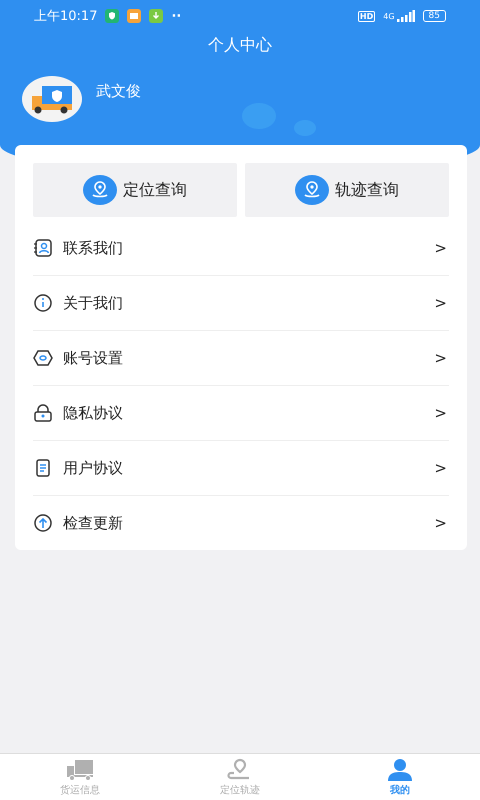  What do you see at coordinates (93, 358) in the screenshot?
I see `menu-label: 账号设置` at bounding box center [93, 358].